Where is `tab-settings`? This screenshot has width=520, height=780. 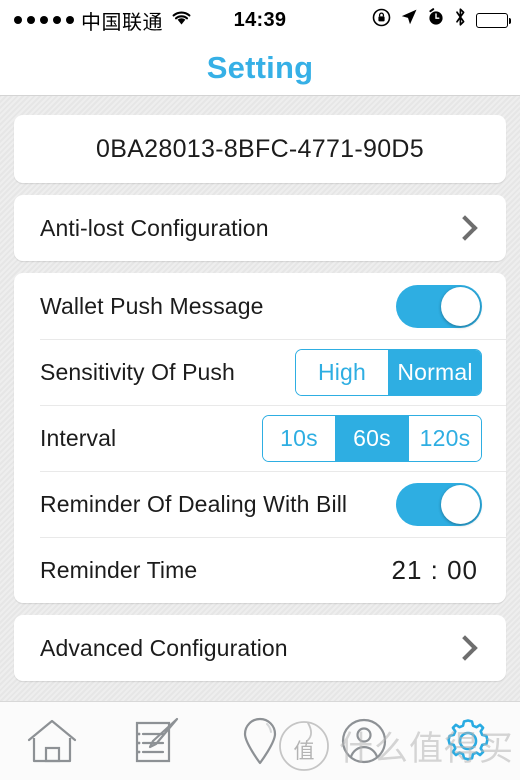 tab-settings is located at coordinates (468, 741).